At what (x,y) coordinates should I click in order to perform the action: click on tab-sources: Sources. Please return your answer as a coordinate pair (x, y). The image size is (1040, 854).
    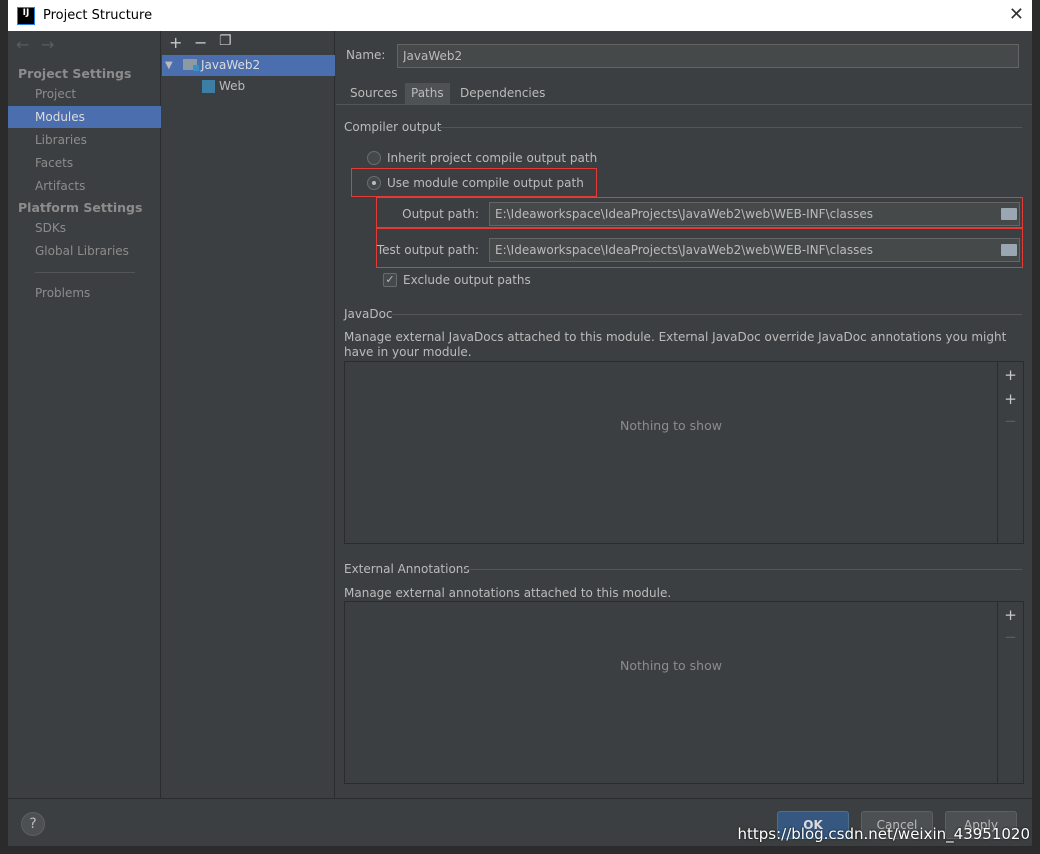
    Looking at the image, I should click on (373, 93).